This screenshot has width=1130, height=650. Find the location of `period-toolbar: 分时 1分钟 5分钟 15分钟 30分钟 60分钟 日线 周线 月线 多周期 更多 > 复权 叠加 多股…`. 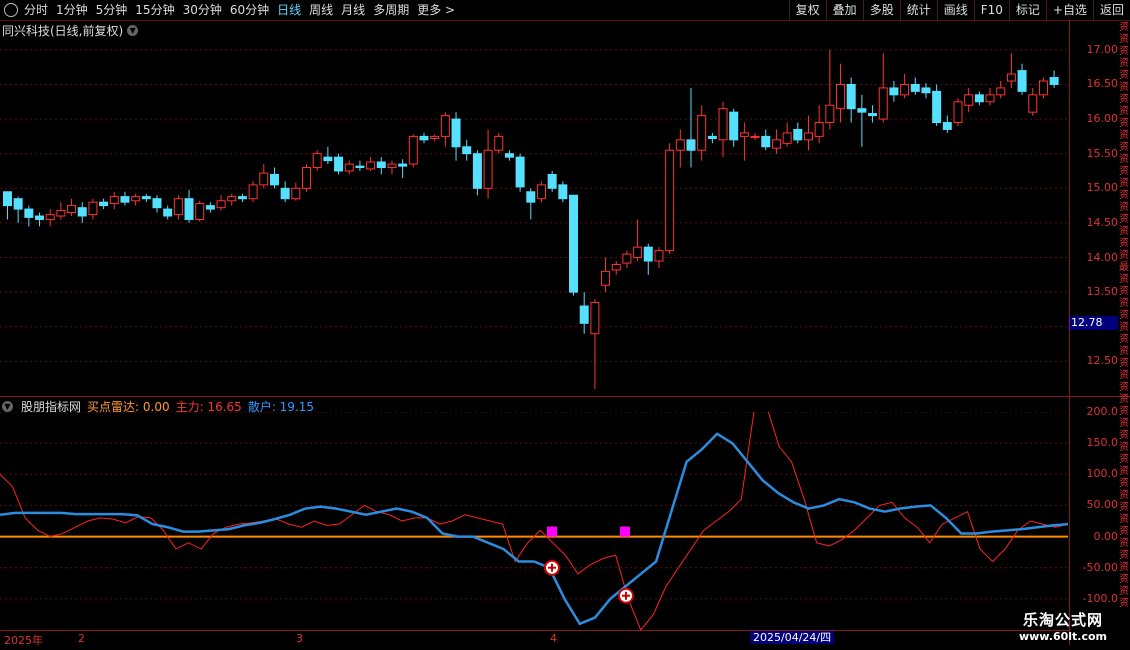

period-toolbar: 分时 1分钟 5分钟 15分钟 30分钟 60分钟 日线 周线 月线 多周期 更多 > 复权 叠加 多股… is located at coordinates (565, 10).